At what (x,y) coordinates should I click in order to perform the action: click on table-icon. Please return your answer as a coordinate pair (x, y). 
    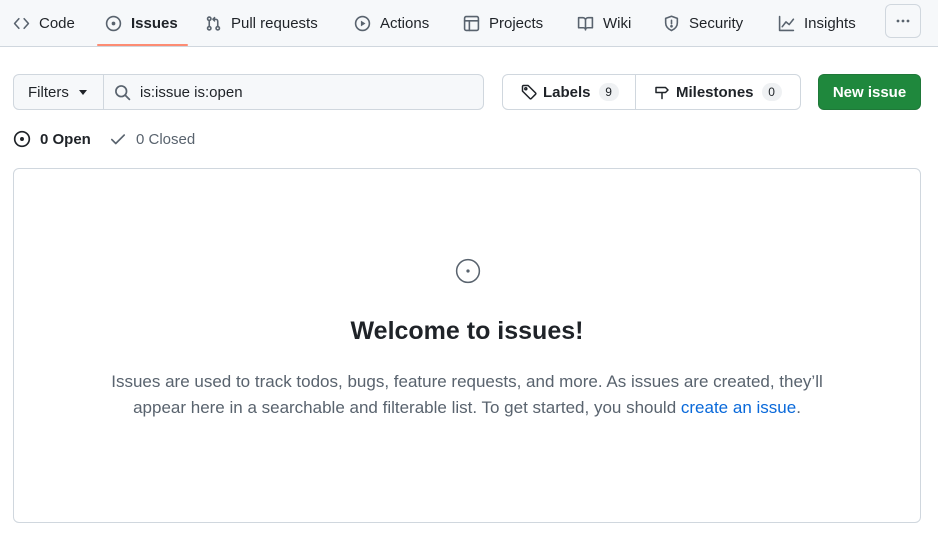
    Looking at the image, I should click on (471, 23).